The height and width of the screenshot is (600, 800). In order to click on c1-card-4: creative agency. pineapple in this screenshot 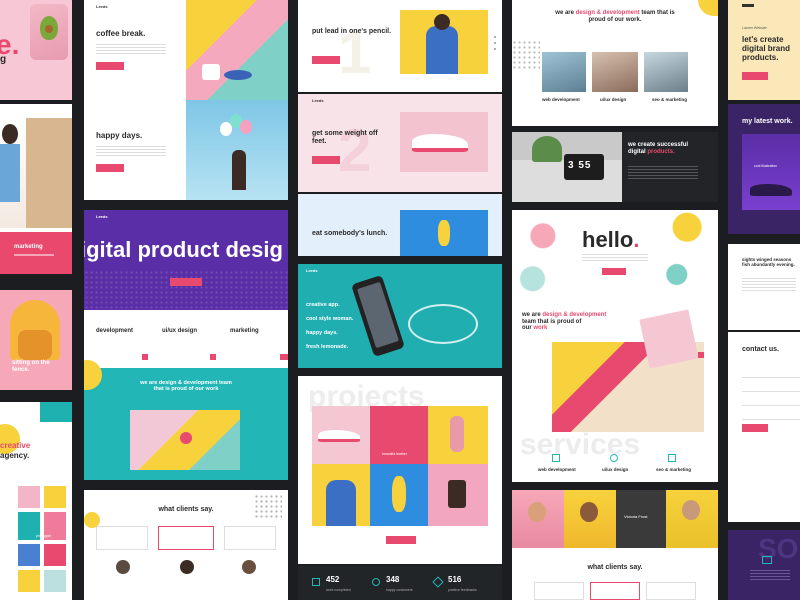, I will do `click(36, 501)`.